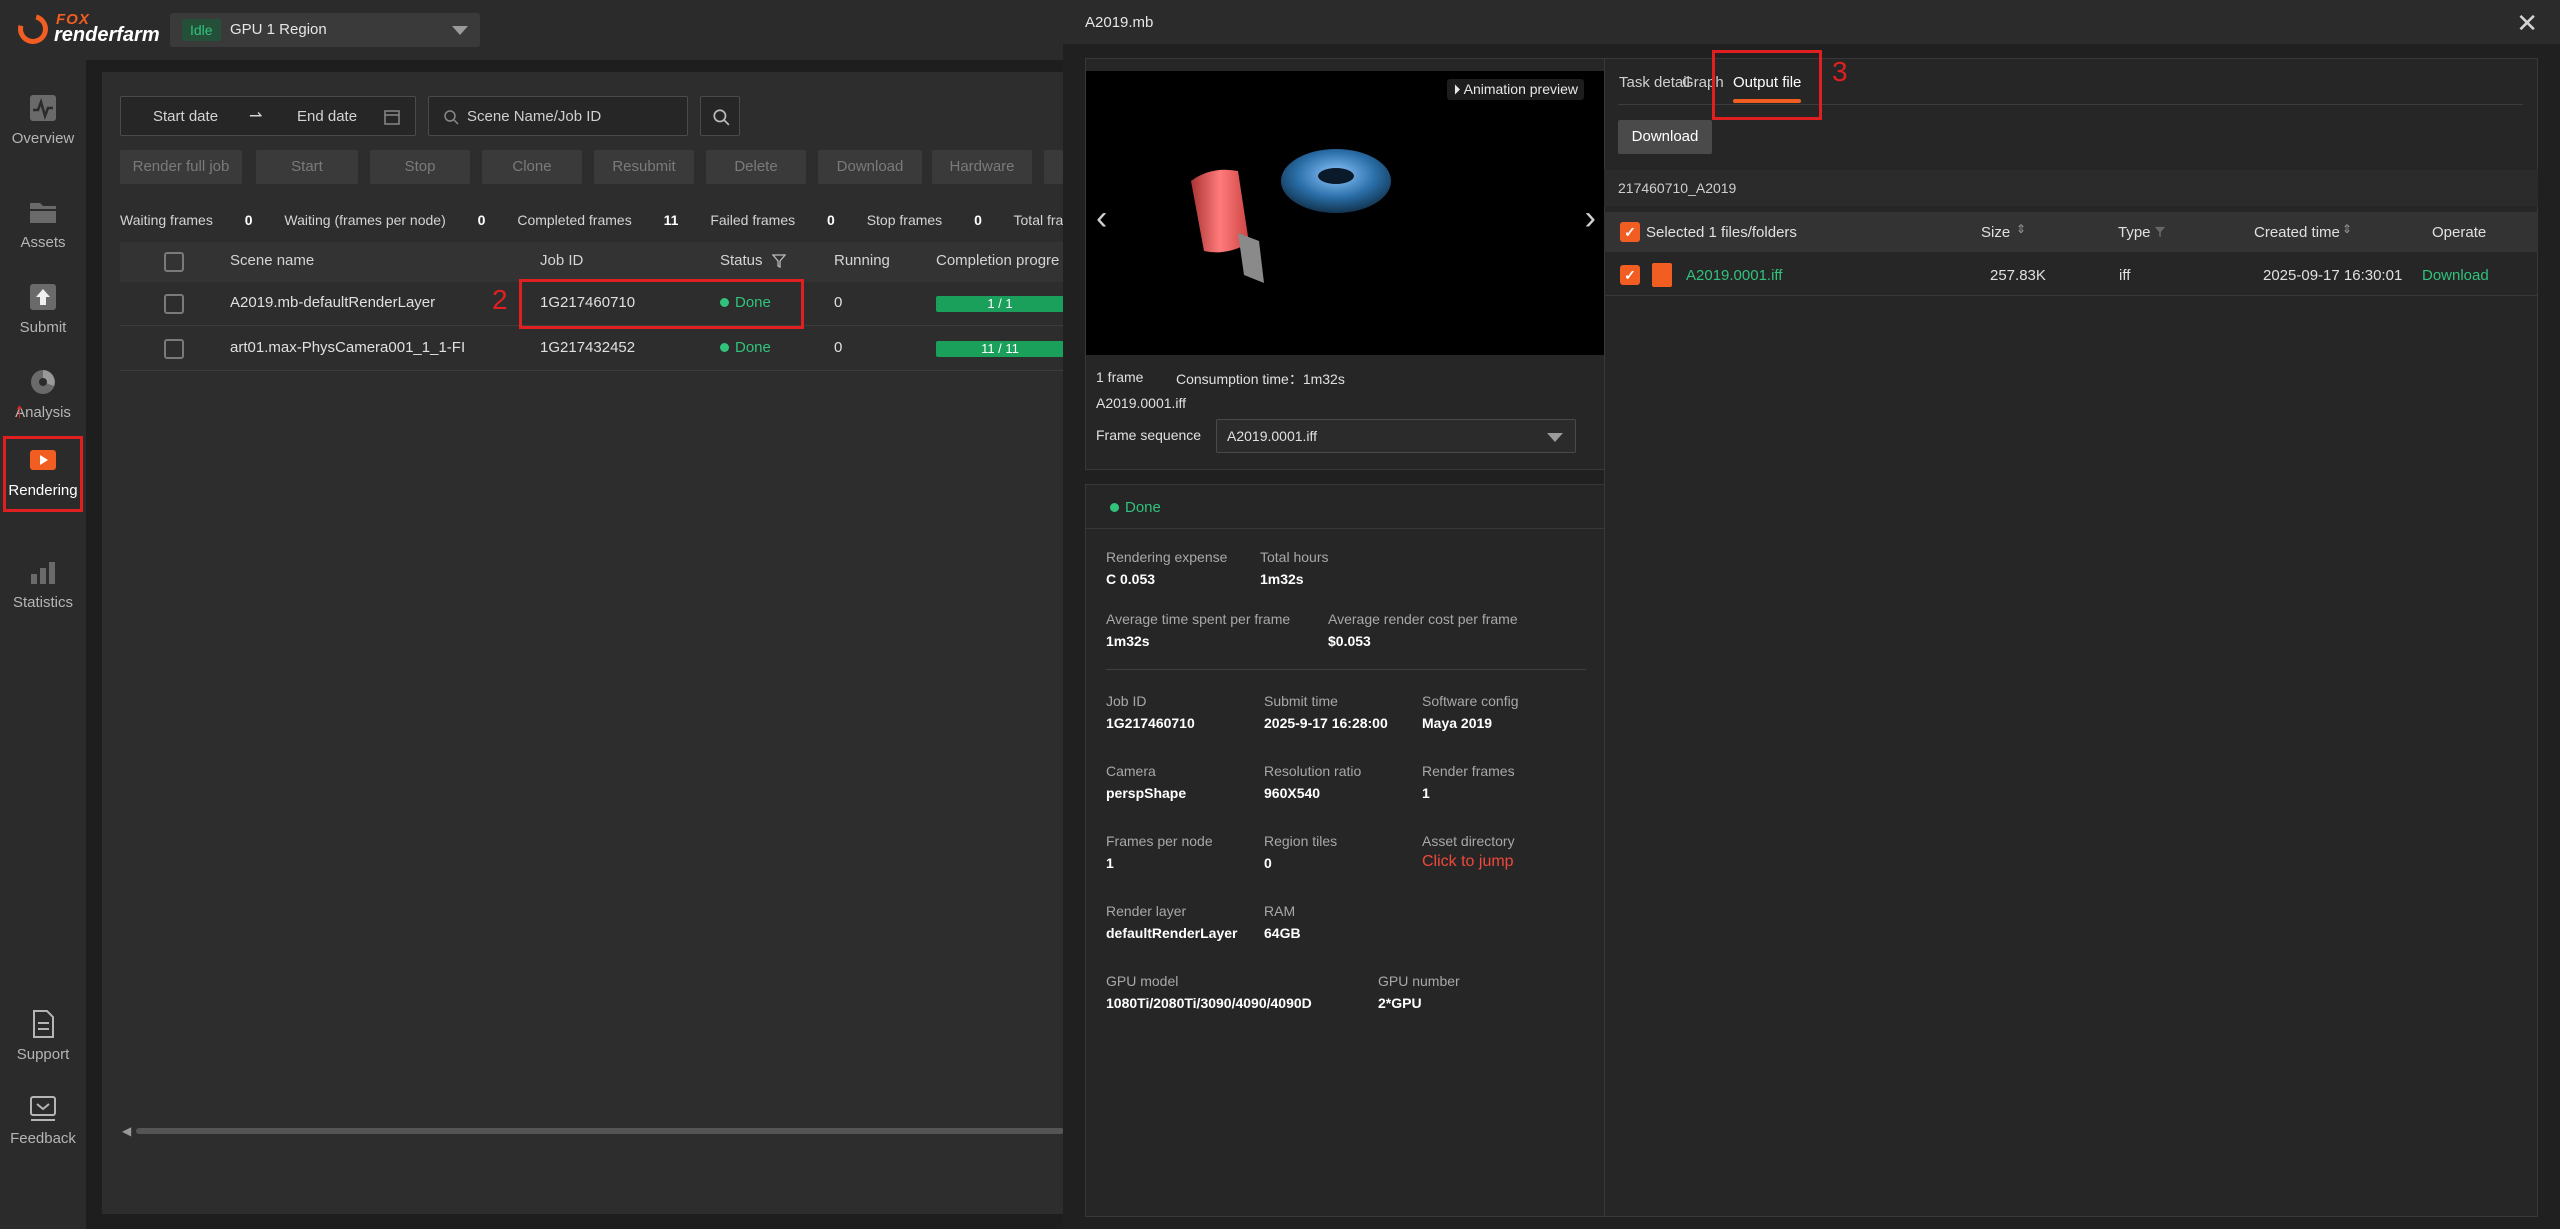 This screenshot has height=1229, width=2560. I want to click on play-circle-icon: ⏵, so click(1457, 89).